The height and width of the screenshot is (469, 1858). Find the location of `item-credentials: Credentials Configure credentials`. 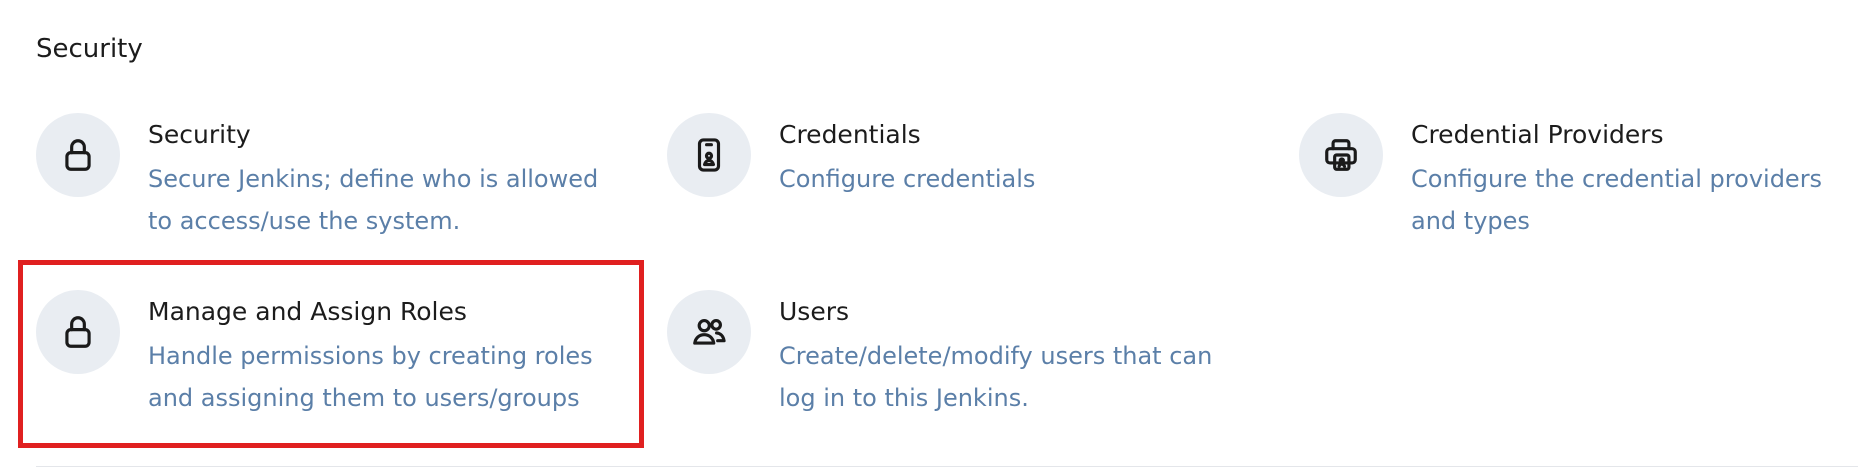

item-credentials: Credentials Configure credentials is located at coordinates (851, 156).